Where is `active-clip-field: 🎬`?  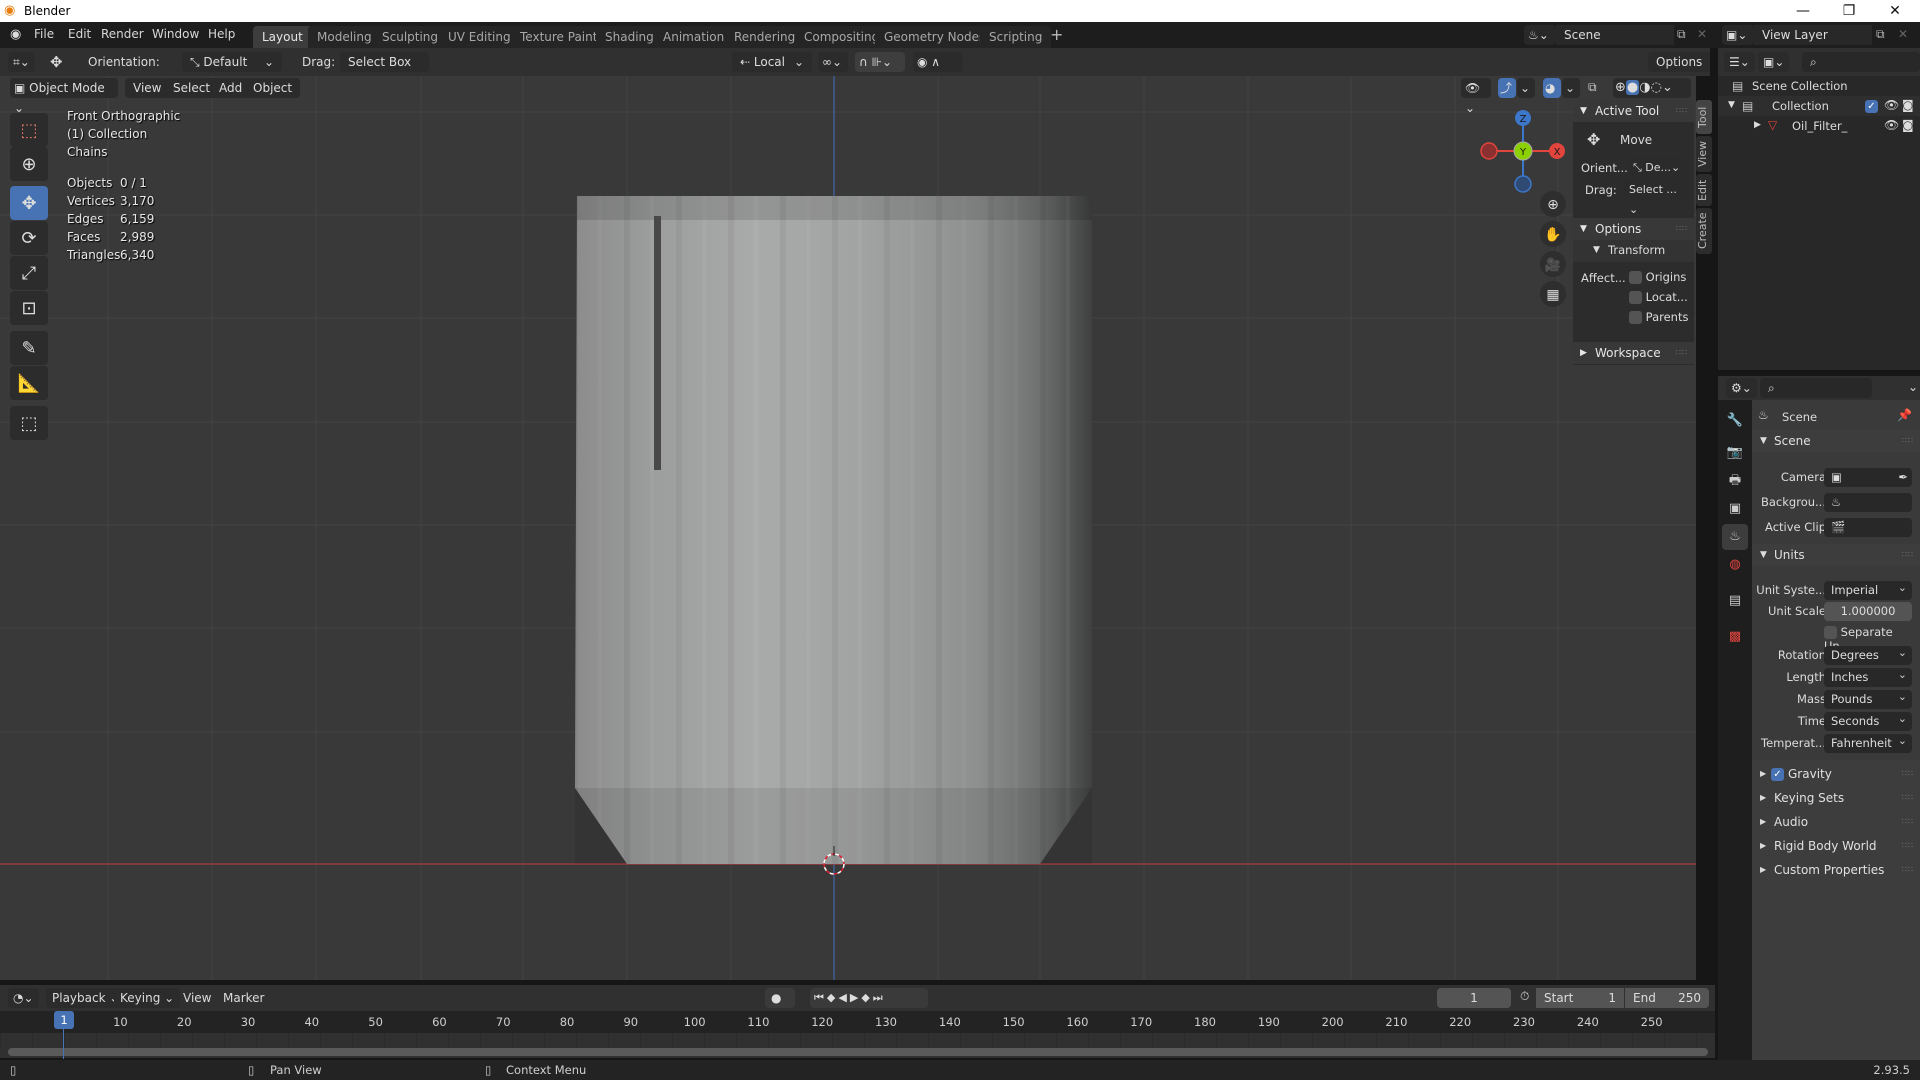 active-clip-field: 🎬 is located at coordinates (1868, 527).